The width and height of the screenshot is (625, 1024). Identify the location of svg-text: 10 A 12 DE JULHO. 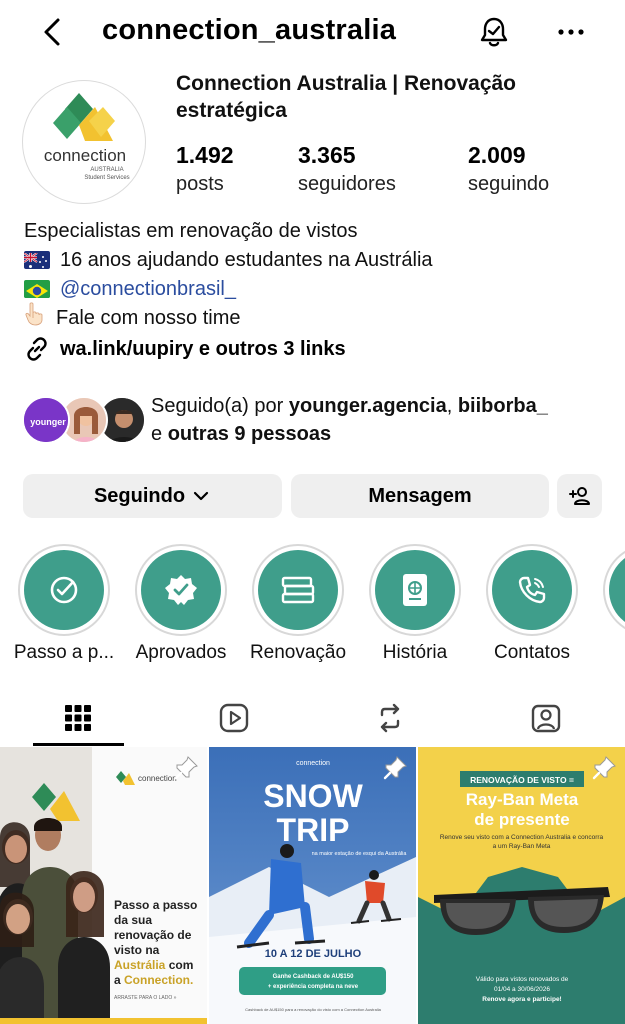
(313, 954).